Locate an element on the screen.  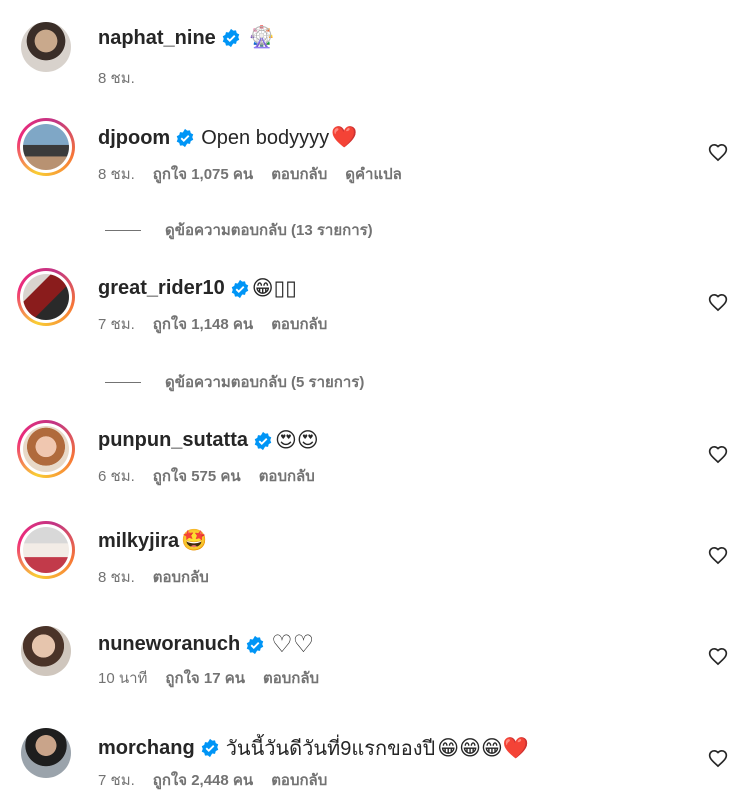
likes-count: ถูกใจ 575 คน is located at coordinates (197, 476).